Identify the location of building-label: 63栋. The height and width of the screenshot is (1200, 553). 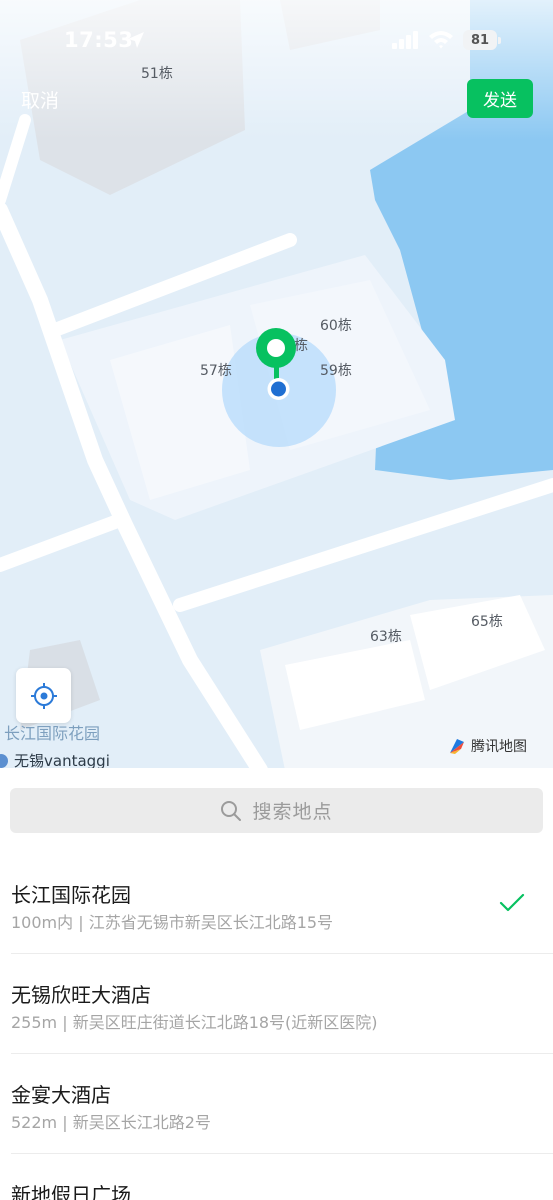
(386, 637).